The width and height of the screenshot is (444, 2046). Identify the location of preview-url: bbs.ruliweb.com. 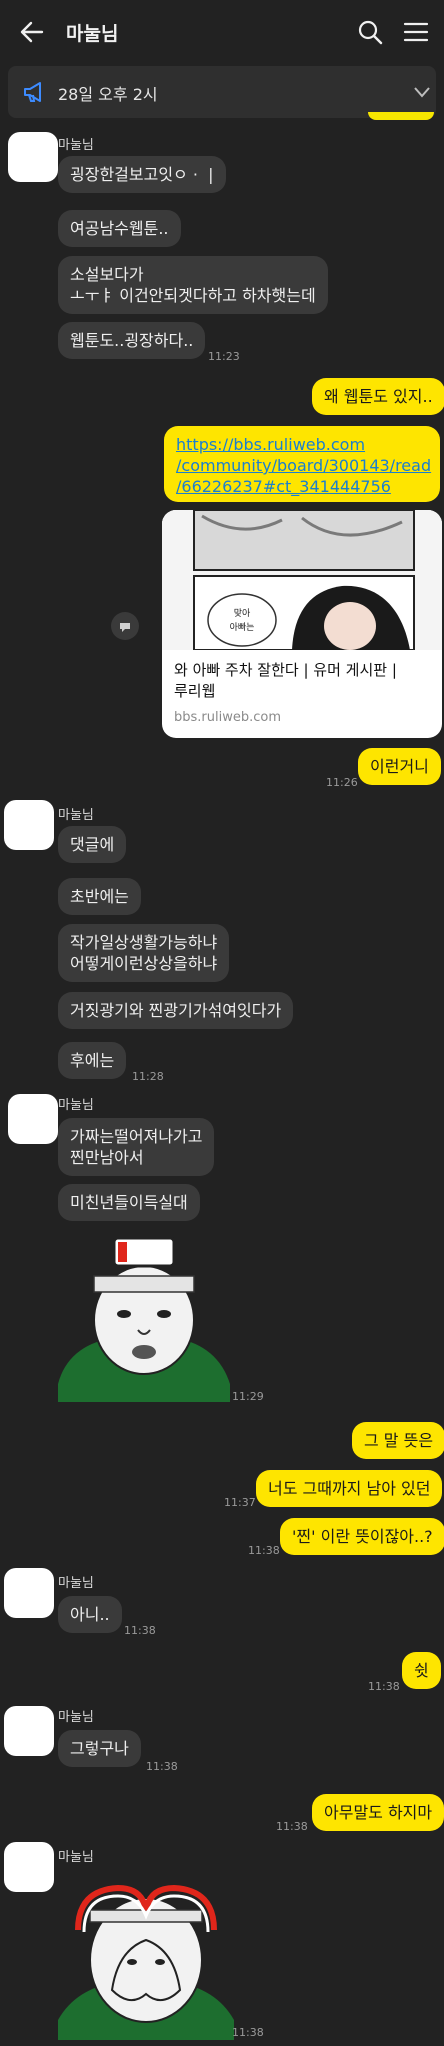
(227, 717).